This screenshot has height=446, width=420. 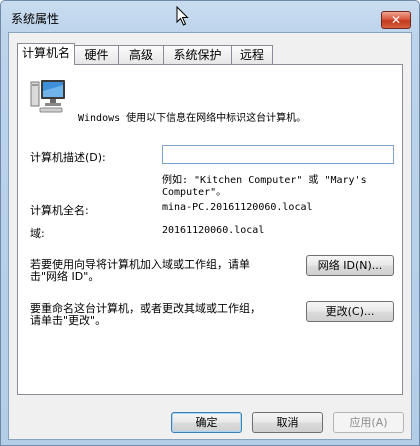 What do you see at coordinates (278, 154) in the screenshot?
I see `computer-description-input` at bounding box center [278, 154].